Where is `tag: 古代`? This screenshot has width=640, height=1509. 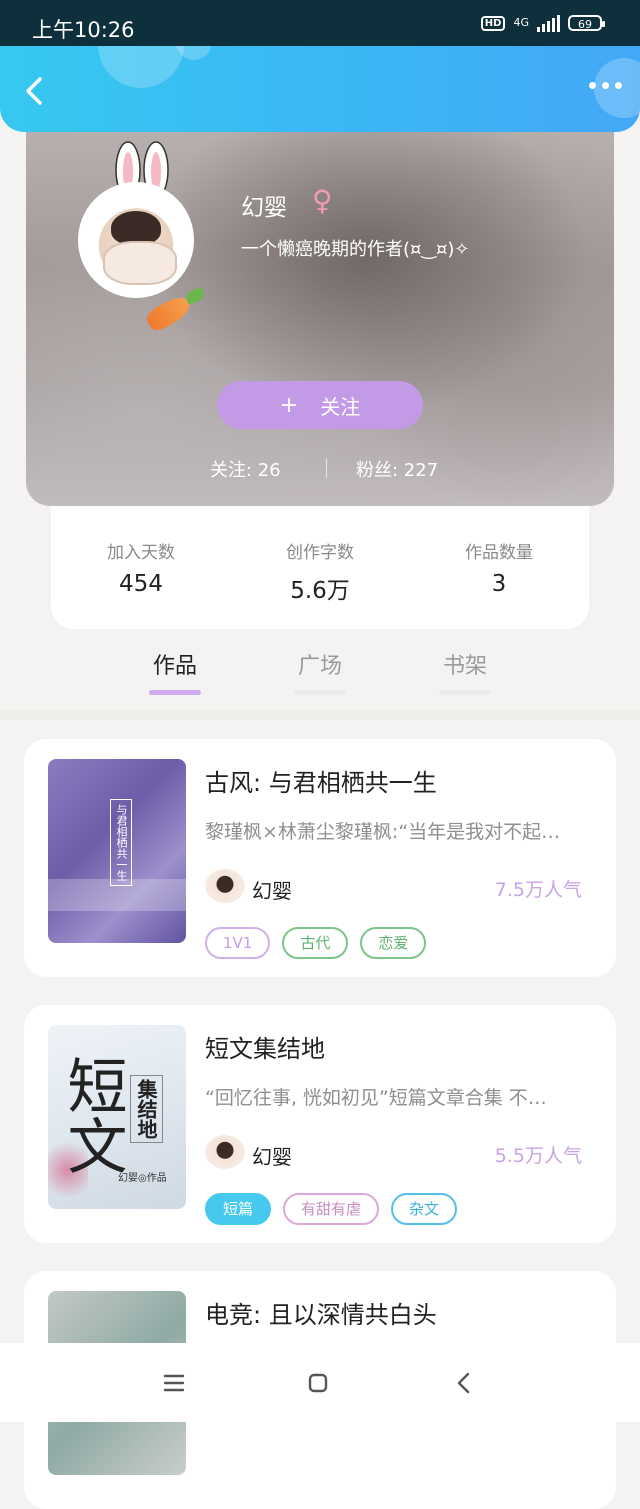
tag: 古代 is located at coordinates (315, 943).